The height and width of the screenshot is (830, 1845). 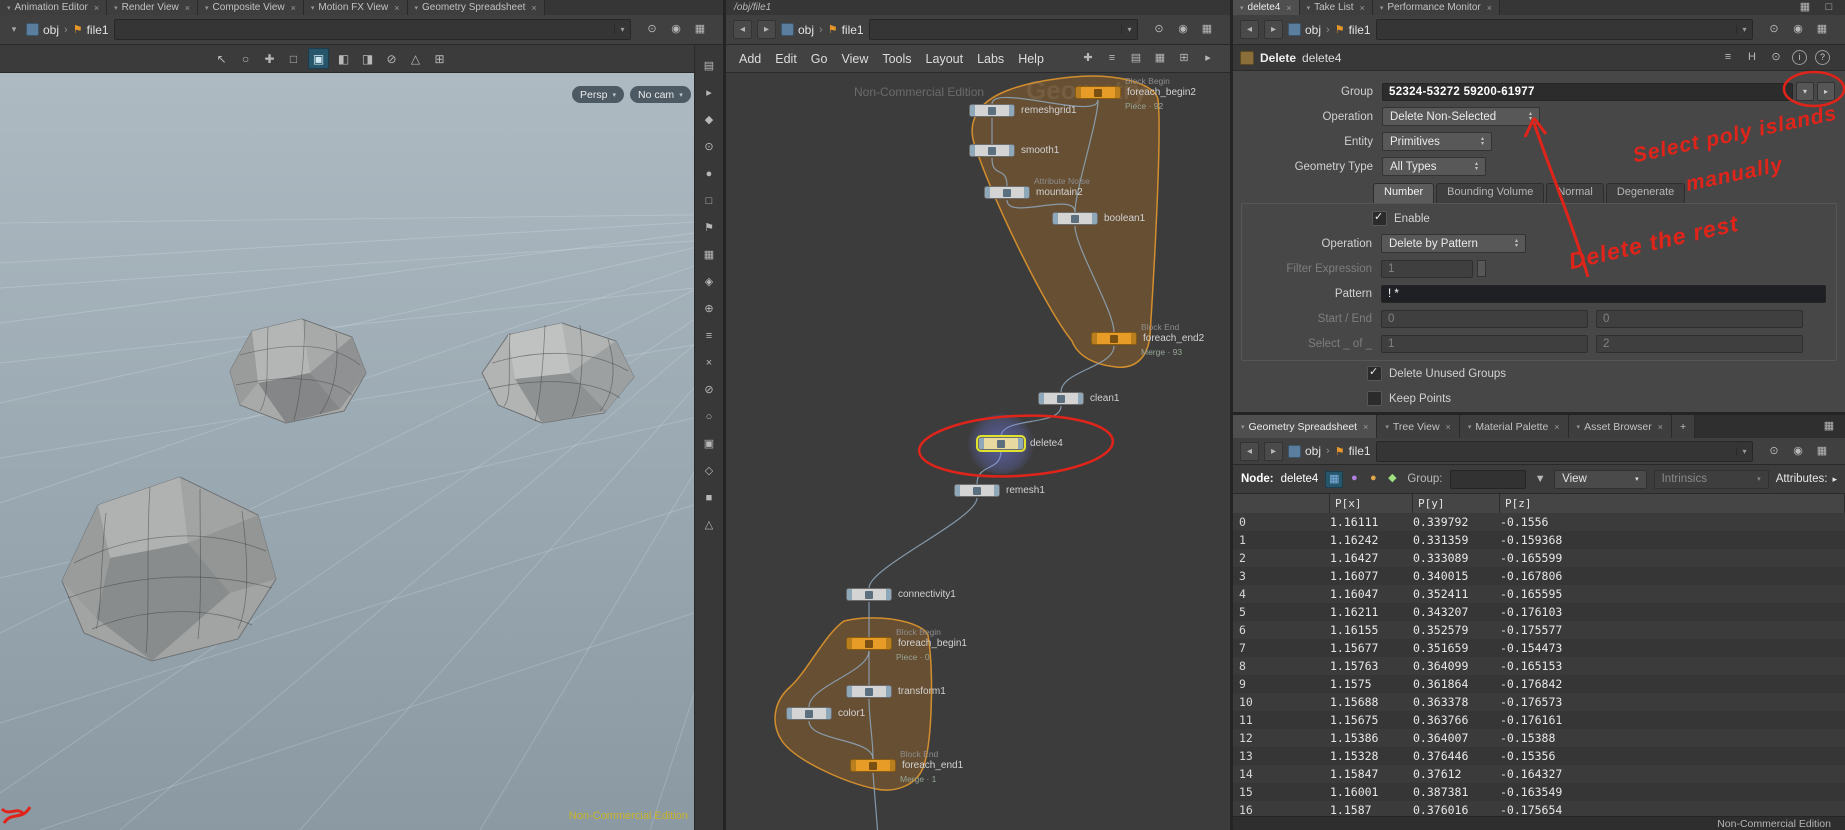 I want to click on no-selection-icon: ⊘, so click(x=391, y=58).